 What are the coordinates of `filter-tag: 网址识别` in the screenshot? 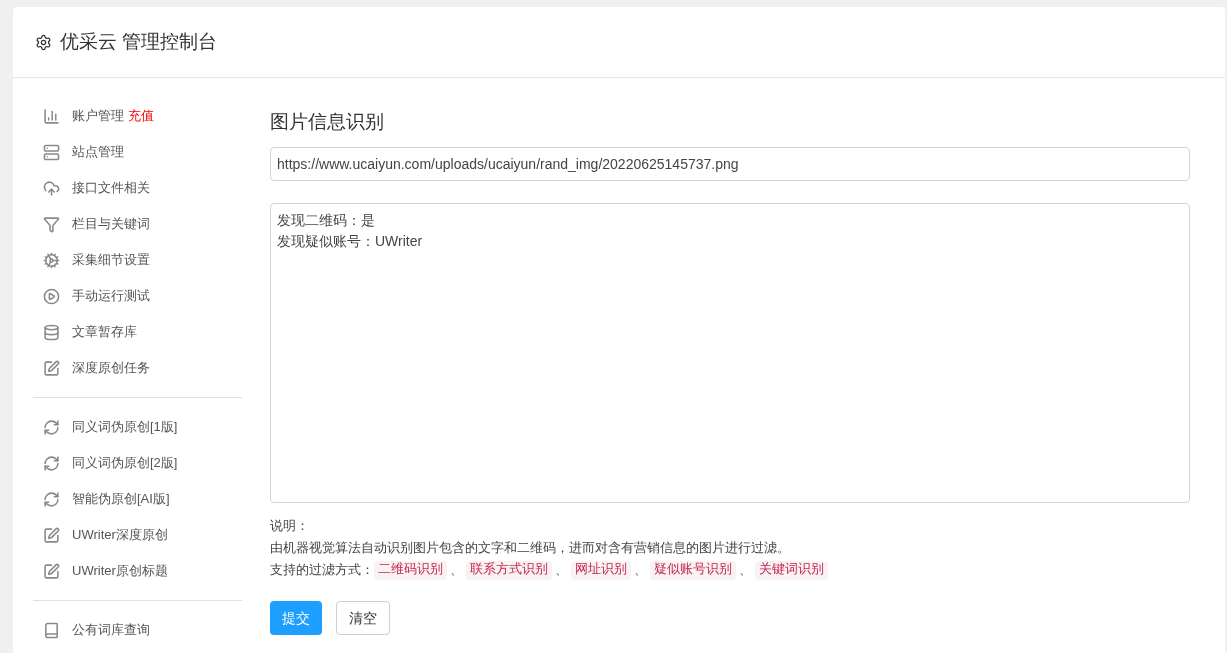 It's located at (601, 570).